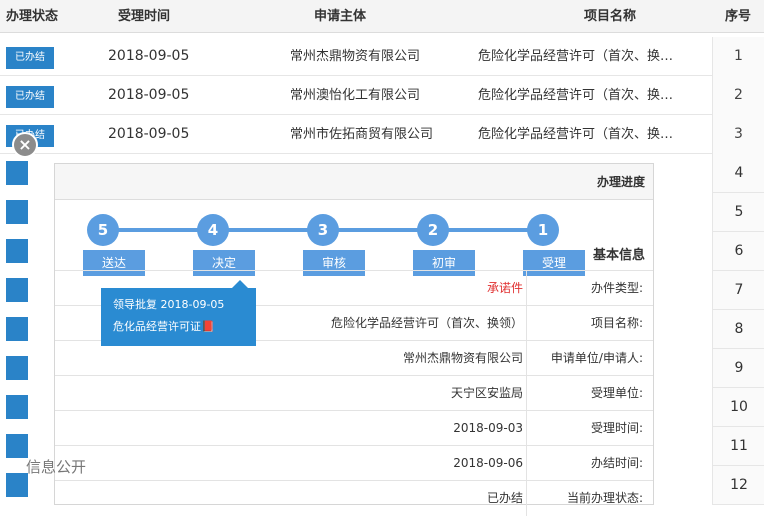 This screenshot has width=764, height=516. I want to click on row-index: 10, so click(739, 407).